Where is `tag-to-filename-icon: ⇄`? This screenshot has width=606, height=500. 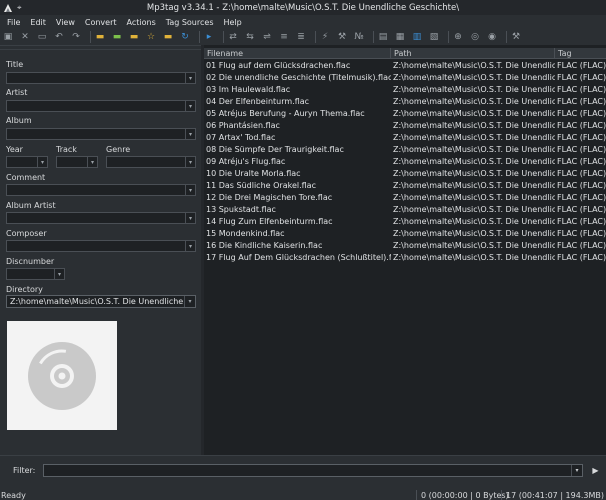
tag-to-filename-icon: ⇄ is located at coordinates (233, 37).